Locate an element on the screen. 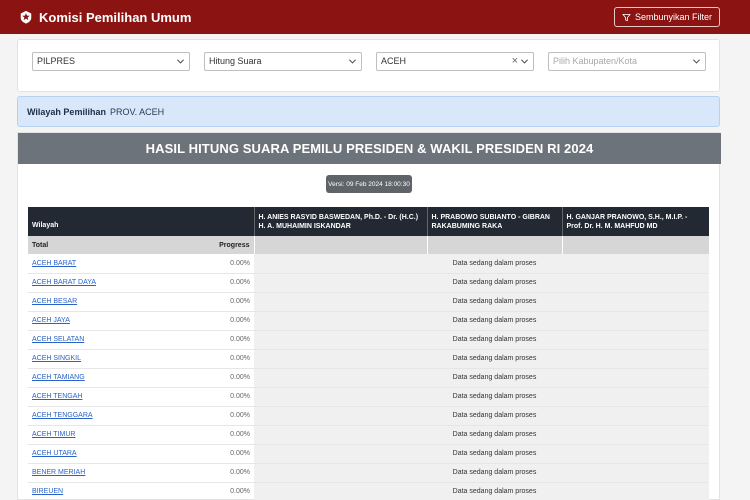  region-link: ACEH TAMIANG is located at coordinates (58, 377).